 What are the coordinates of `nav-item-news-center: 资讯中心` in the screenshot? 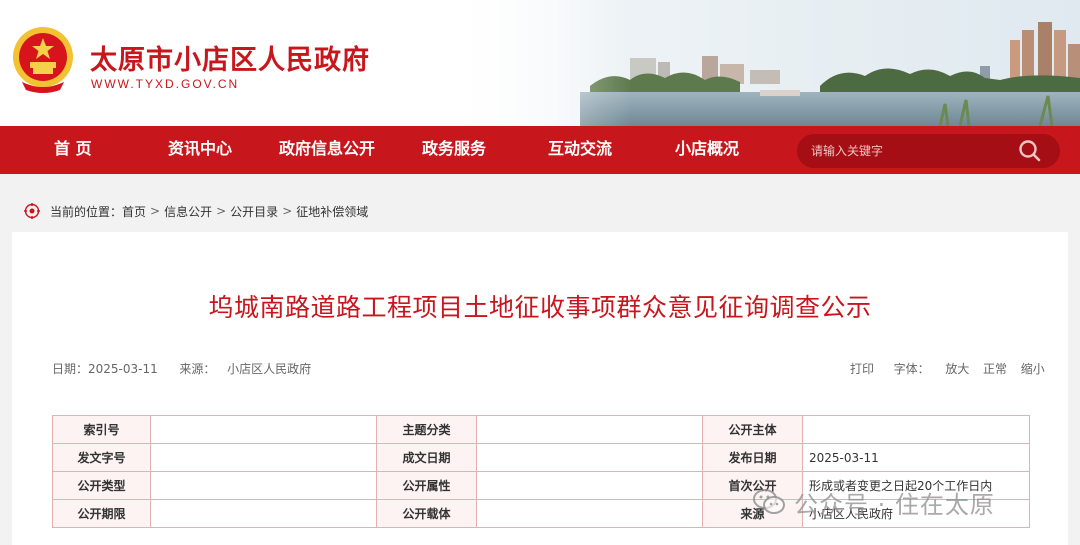 It's located at (200, 150).